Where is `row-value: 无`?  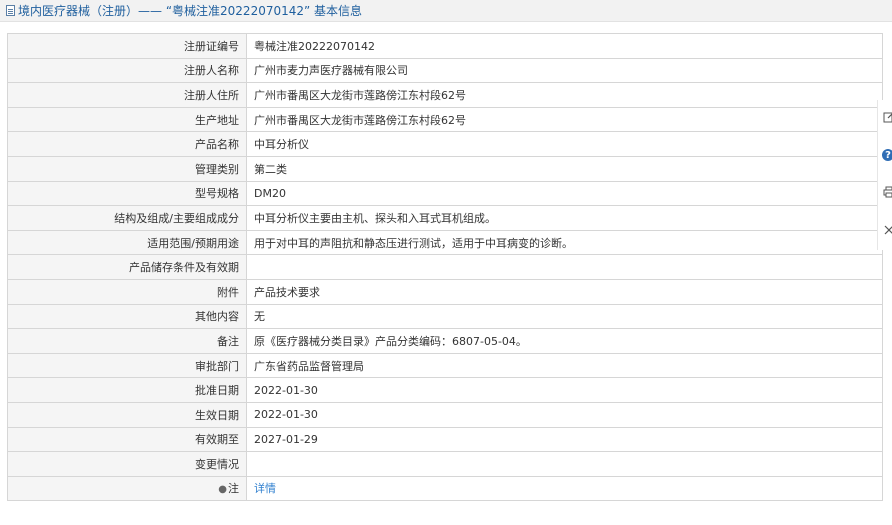 row-value: 无 is located at coordinates (564, 316).